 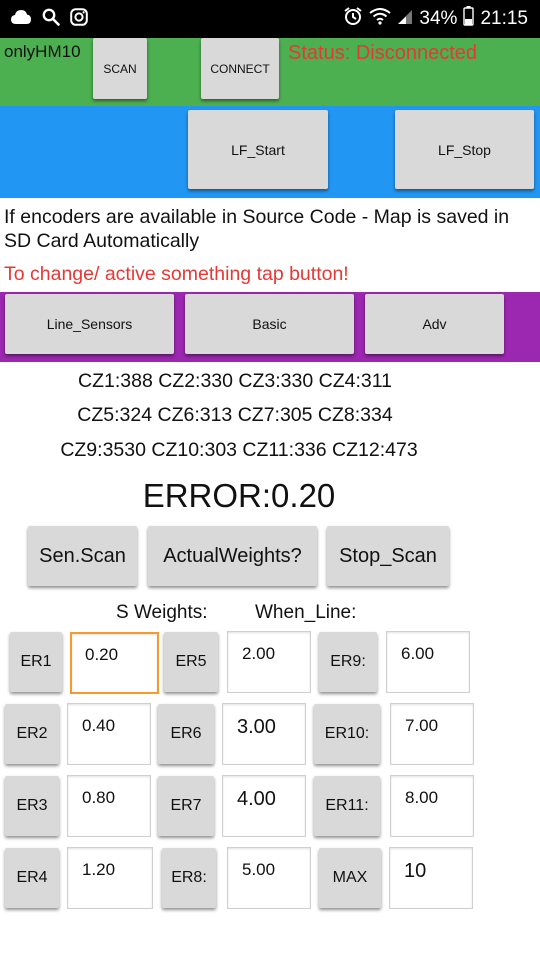 I want to click on er4-button: ER4, so click(x=32, y=878).